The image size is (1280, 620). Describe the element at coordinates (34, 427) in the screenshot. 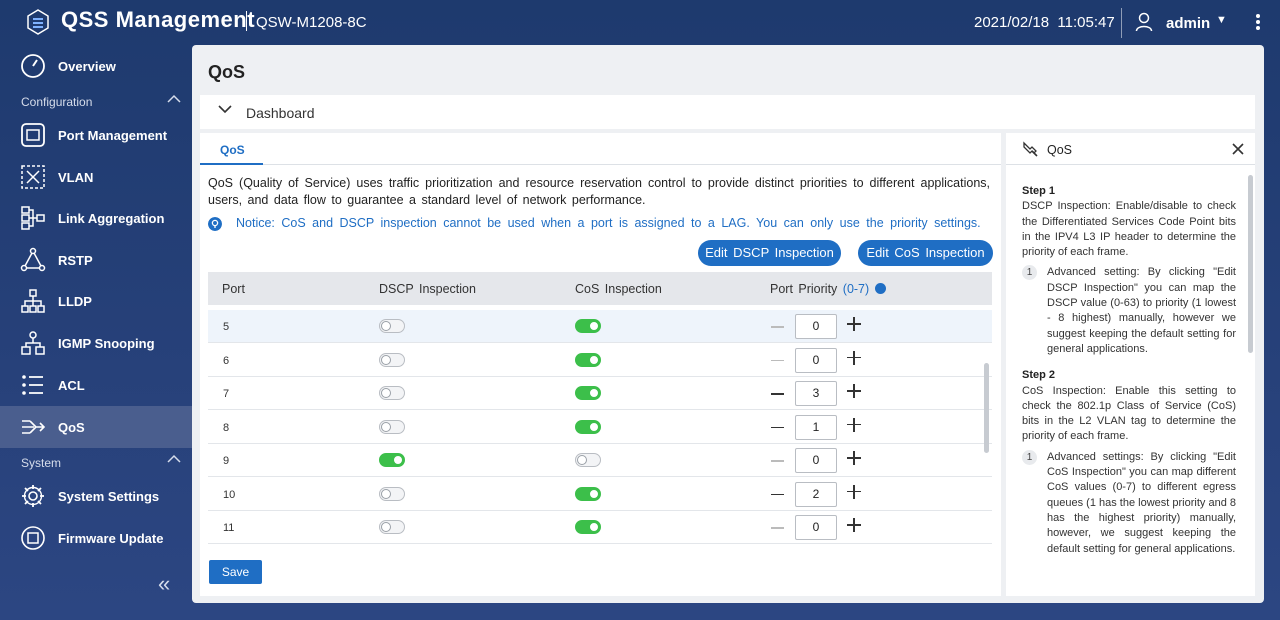

I see `qos-icon` at that location.